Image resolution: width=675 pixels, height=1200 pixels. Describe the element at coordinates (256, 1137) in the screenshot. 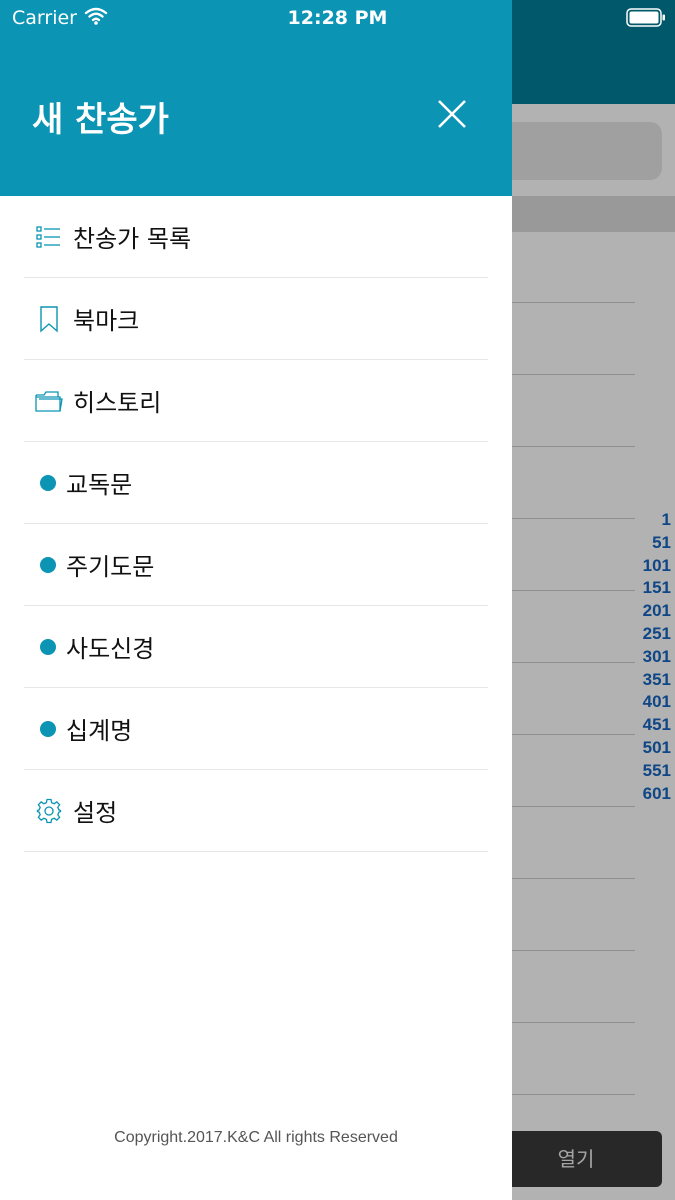

I see `copyright-text: Copyright.2017.K&C All rights Reserved` at that location.